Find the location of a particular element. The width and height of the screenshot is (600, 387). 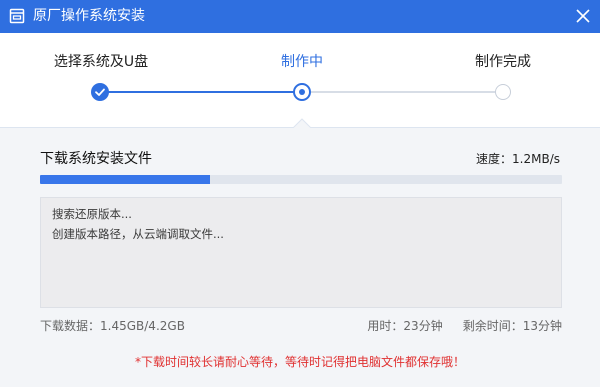

step-connector-pending is located at coordinates (404, 92).